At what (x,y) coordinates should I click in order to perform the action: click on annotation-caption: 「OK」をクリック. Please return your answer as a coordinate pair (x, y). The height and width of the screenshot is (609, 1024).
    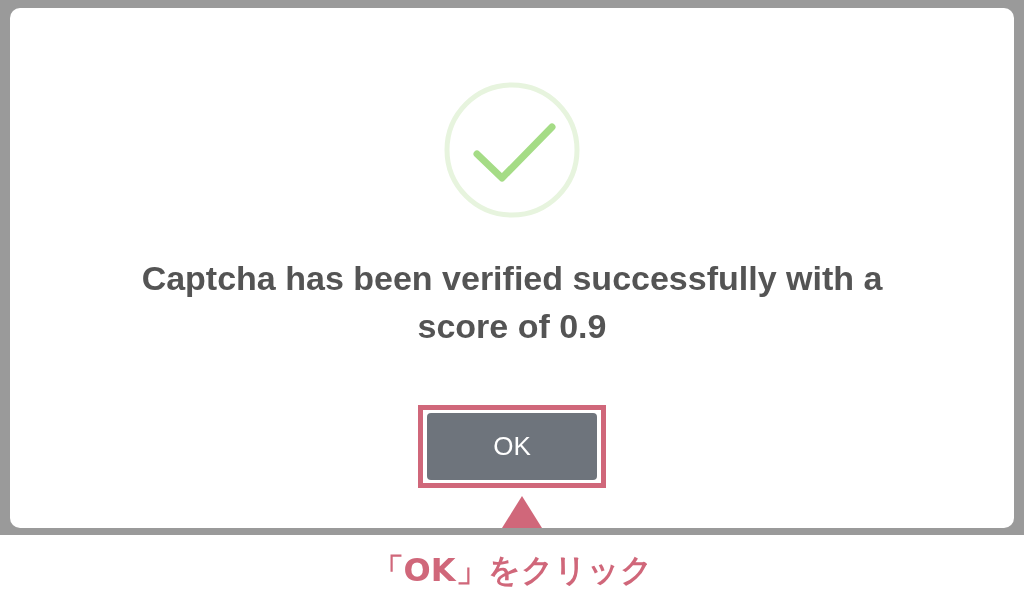
    Looking at the image, I should click on (512, 570).